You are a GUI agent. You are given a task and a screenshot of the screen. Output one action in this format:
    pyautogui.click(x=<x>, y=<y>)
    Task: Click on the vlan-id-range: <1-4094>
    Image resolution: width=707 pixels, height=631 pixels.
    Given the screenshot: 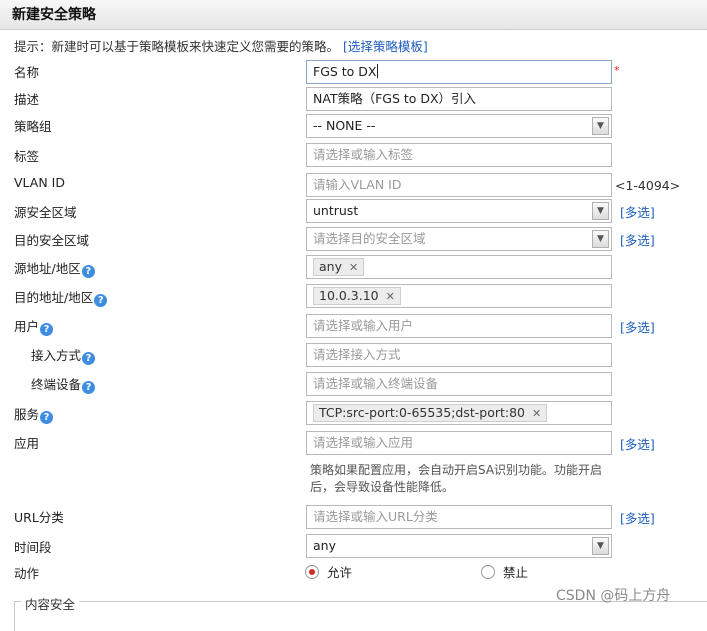 What is the action you would take?
    pyautogui.click(x=648, y=185)
    